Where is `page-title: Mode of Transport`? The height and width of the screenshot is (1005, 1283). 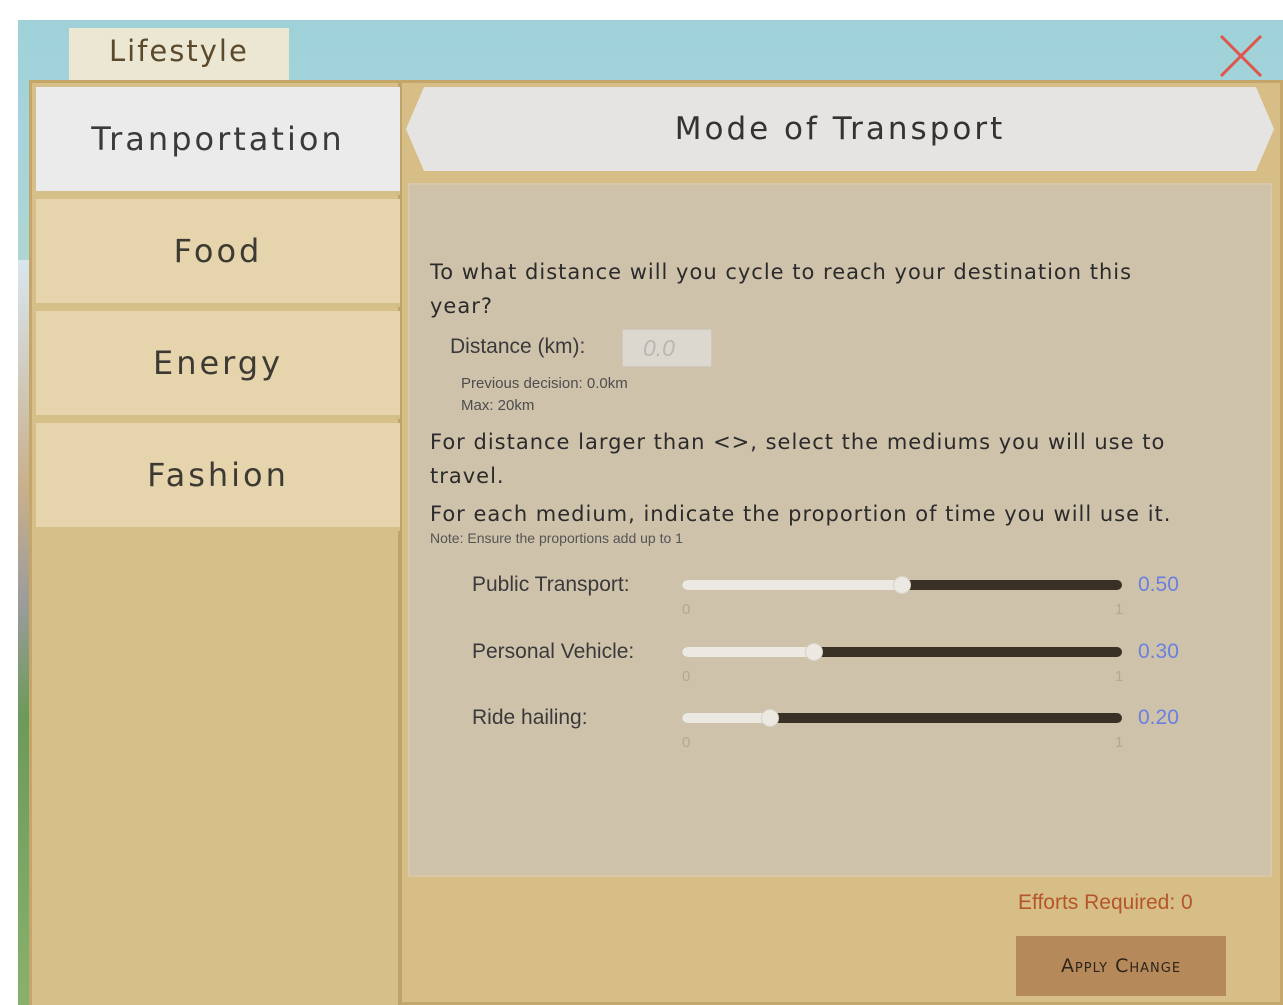
page-title: Mode of Transport is located at coordinates (840, 129).